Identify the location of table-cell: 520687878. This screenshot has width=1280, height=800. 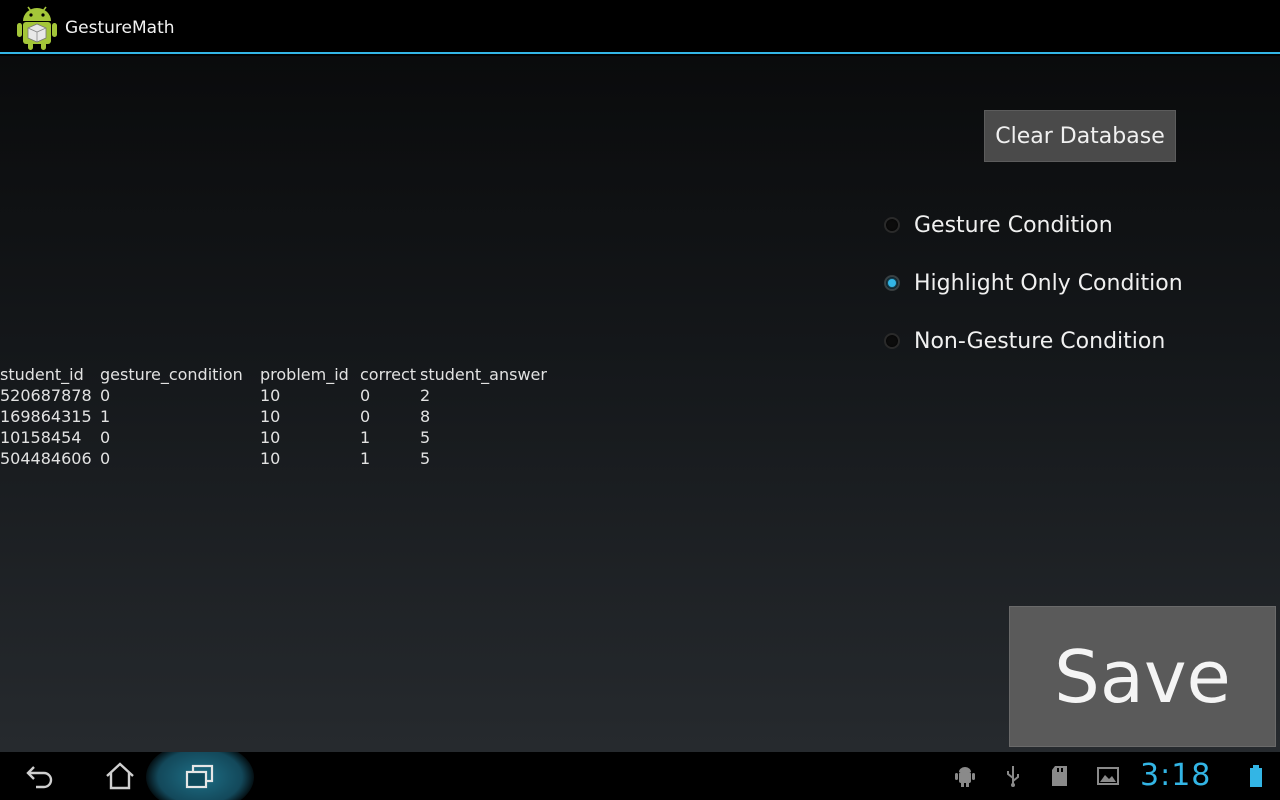
(46, 395).